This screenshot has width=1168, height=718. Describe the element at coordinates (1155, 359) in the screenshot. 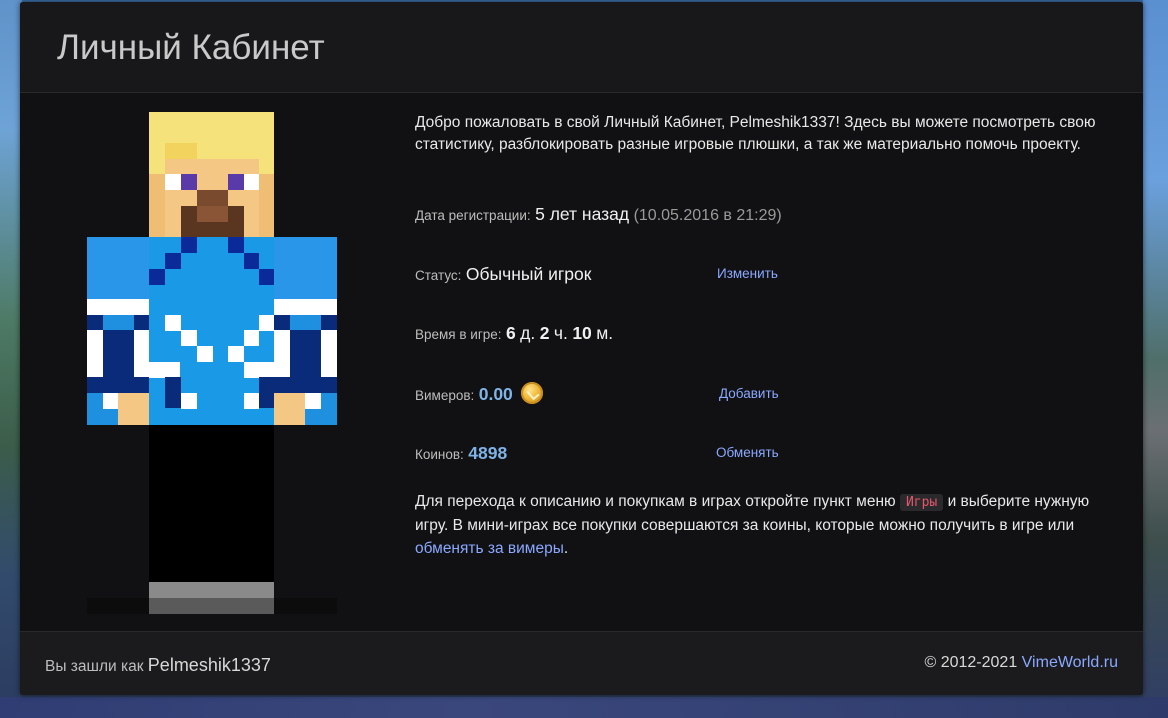

I see `background-right` at that location.